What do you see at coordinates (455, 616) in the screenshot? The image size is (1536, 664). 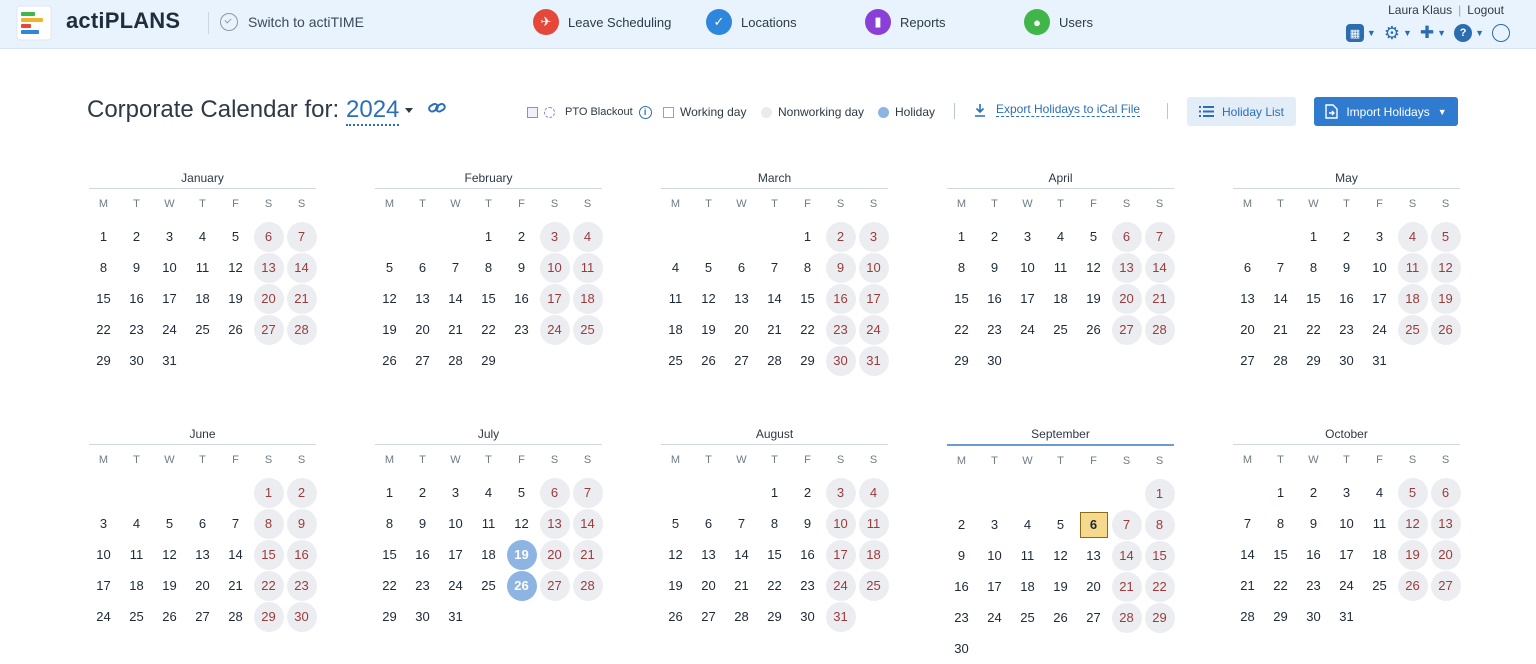 I see `day-cell: 31` at bounding box center [455, 616].